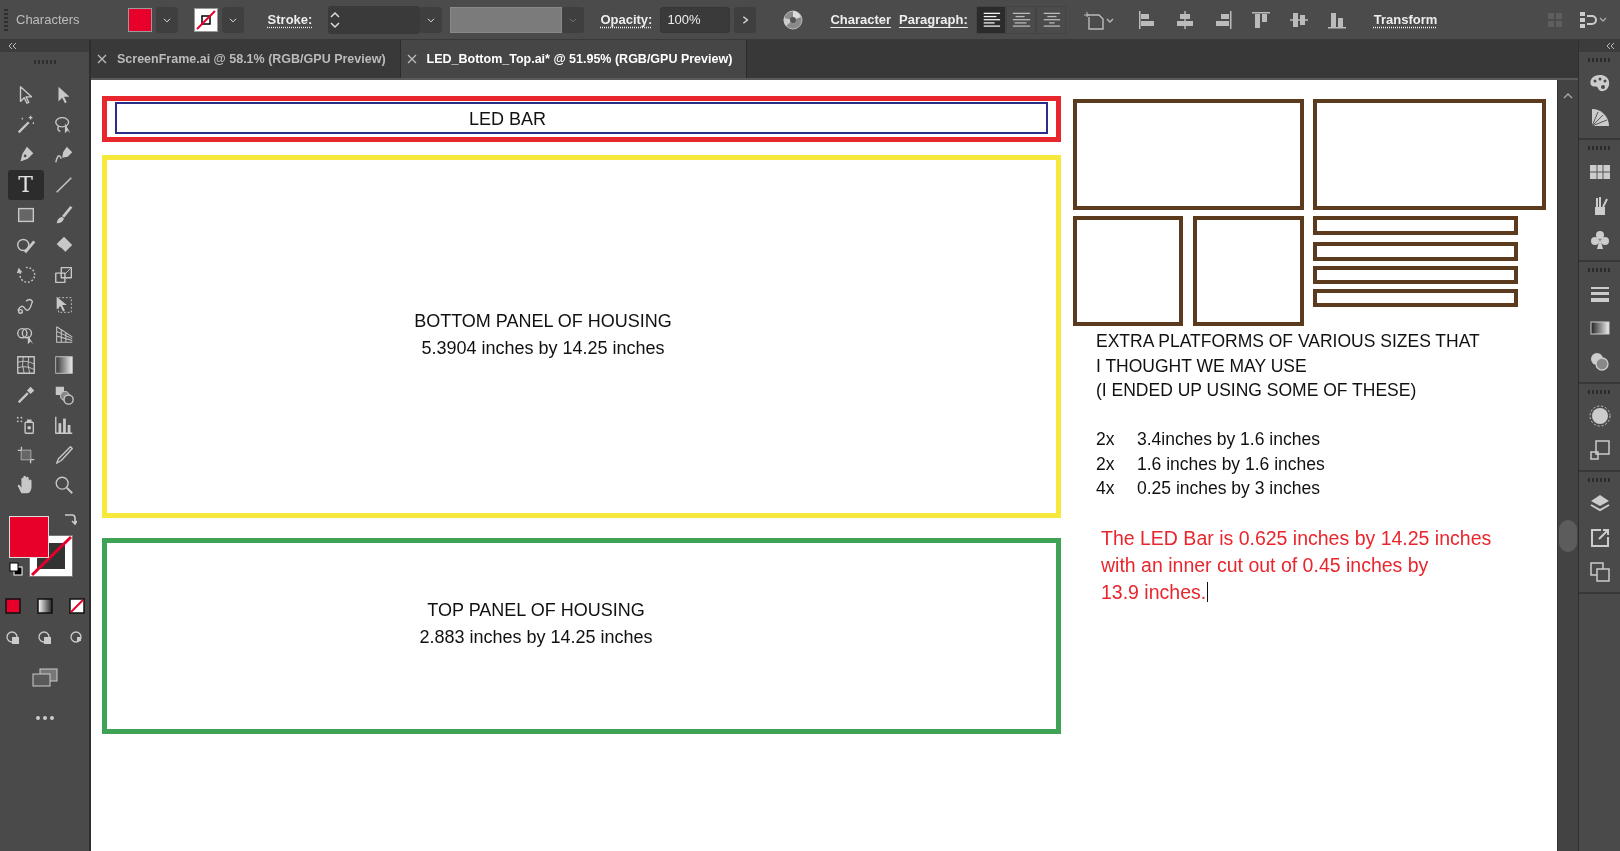 This screenshot has height=851, width=1620. Describe the element at coordinates (25, 275) in the screenshot. I see `rotate-icon` at that location.